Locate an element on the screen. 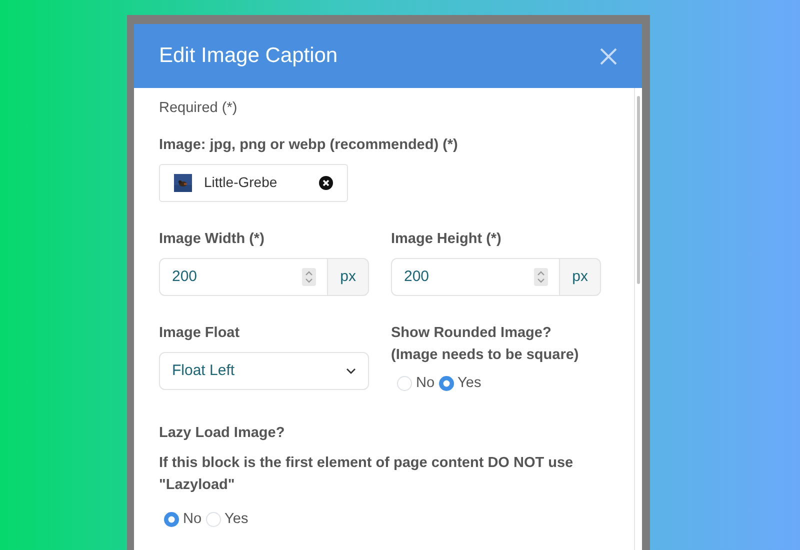  field-label: Image: jpg, png or webp (recommended) (*) is located at coordinates (309, 145).